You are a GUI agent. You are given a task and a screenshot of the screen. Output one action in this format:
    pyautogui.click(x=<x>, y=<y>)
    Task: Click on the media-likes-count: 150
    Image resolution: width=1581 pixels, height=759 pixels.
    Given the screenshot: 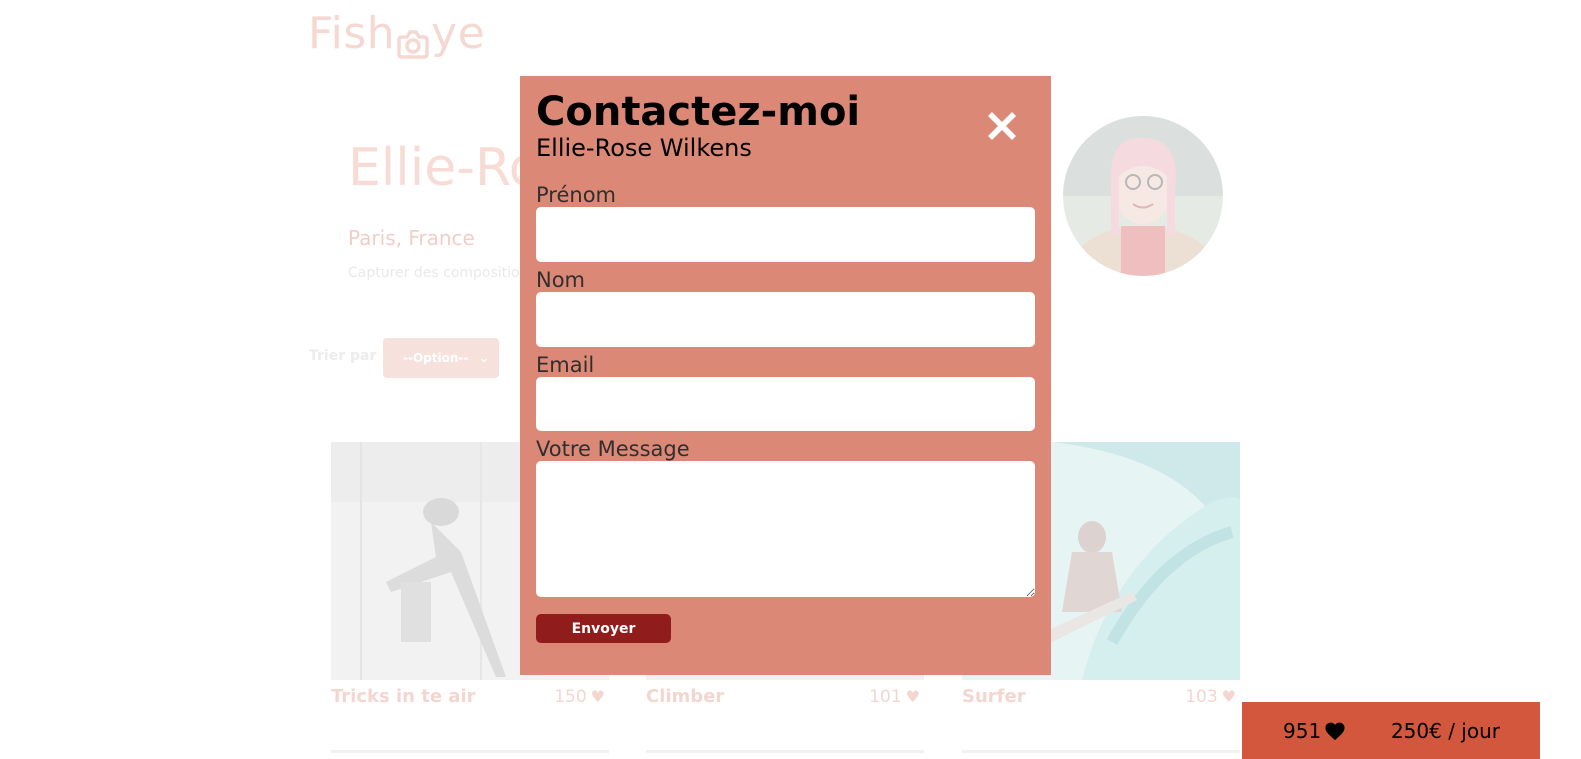 What is the action you would take?
    pyautogui.click(x=570, y=696)
    